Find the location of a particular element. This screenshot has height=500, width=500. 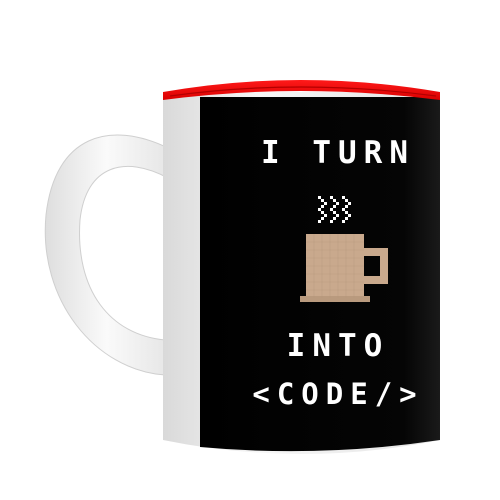

mug-handle is located at coordinates (106, 255).